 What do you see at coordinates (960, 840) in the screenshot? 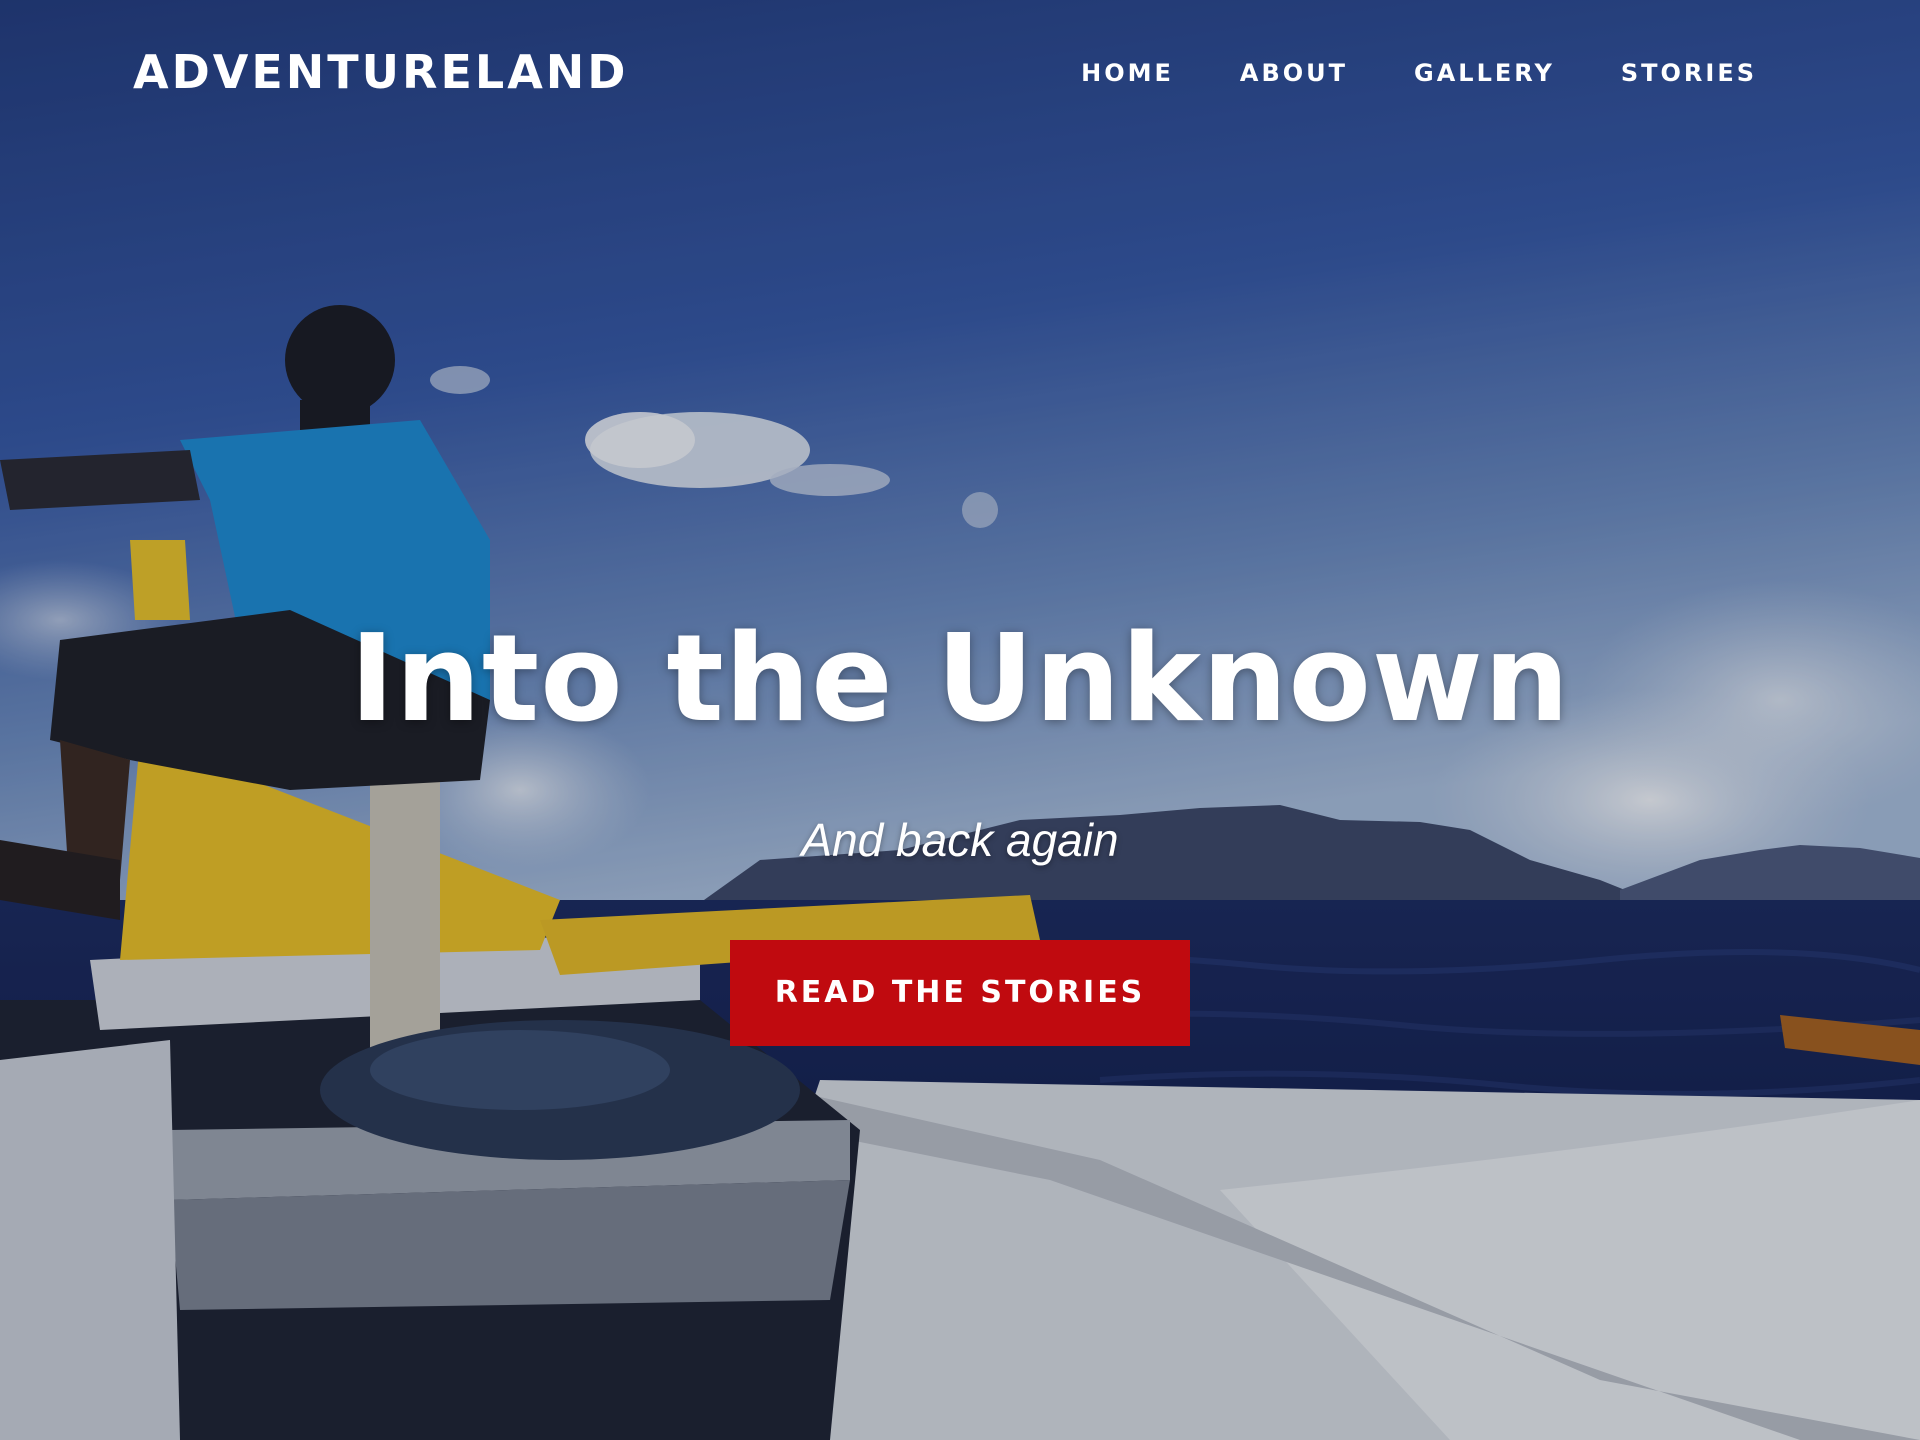
I see `hero-subtitle: And back again` at bounding box center [960, 840].